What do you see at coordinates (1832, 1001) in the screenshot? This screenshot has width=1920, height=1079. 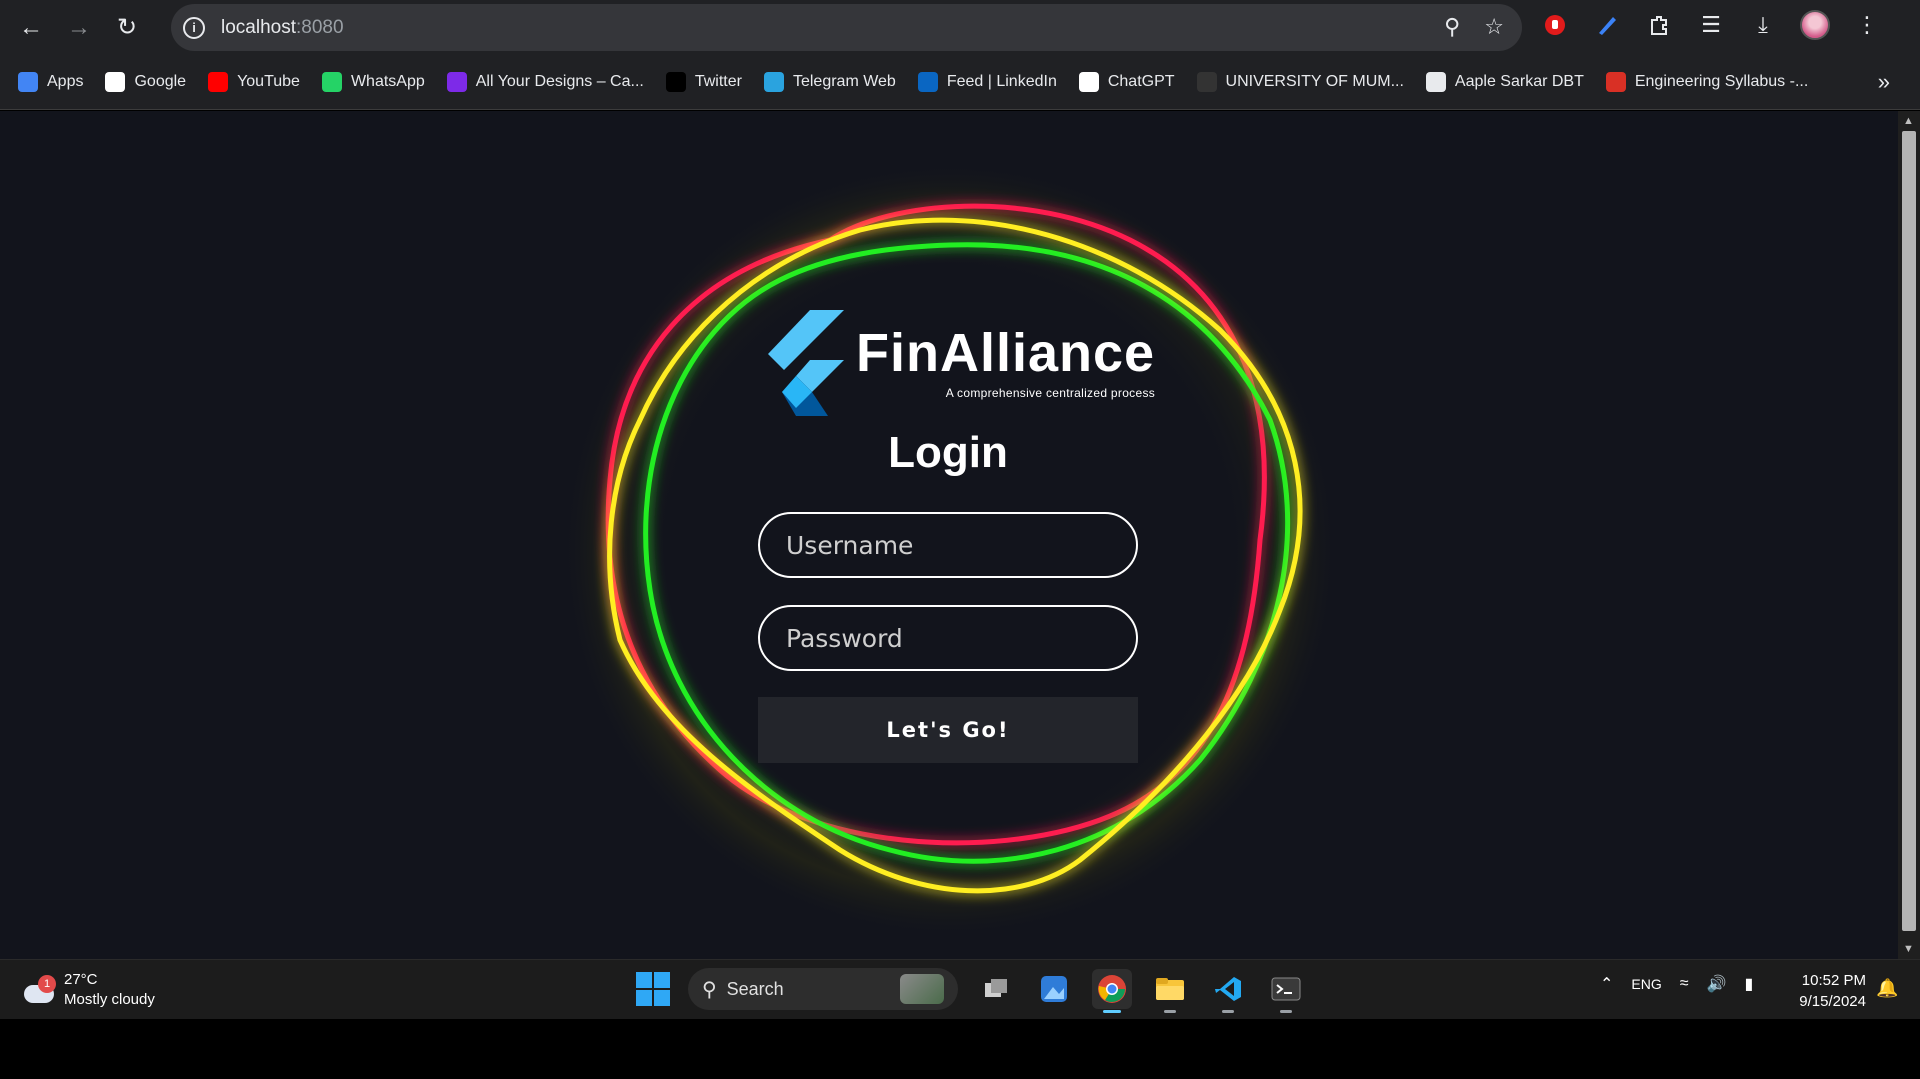 I see `clock-date: 9/15/2024` at bounding box center [1832, 1001].